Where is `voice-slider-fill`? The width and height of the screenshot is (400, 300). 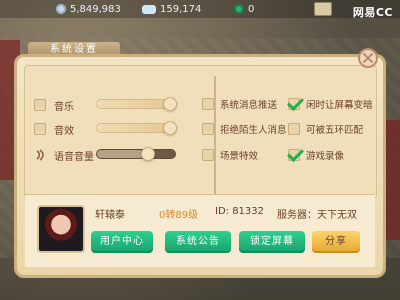
voice-slider-fill is located at coordinates (120, 154).